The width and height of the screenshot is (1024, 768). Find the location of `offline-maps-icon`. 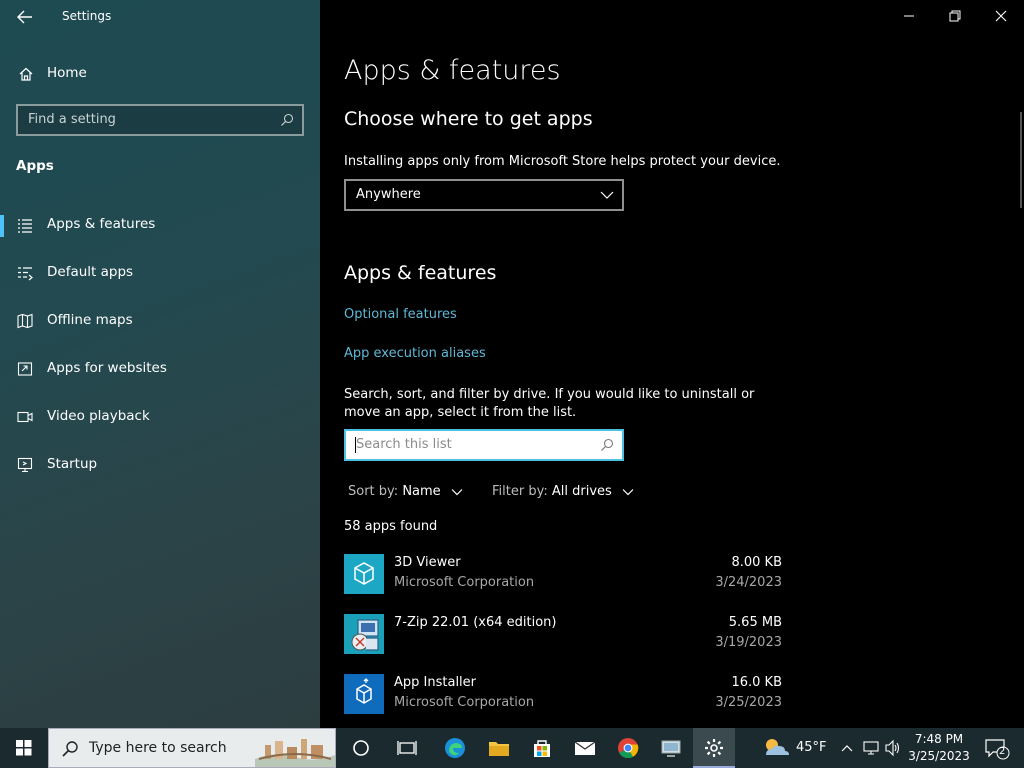

offline-maps-icon is located at coordinates (25, 321).